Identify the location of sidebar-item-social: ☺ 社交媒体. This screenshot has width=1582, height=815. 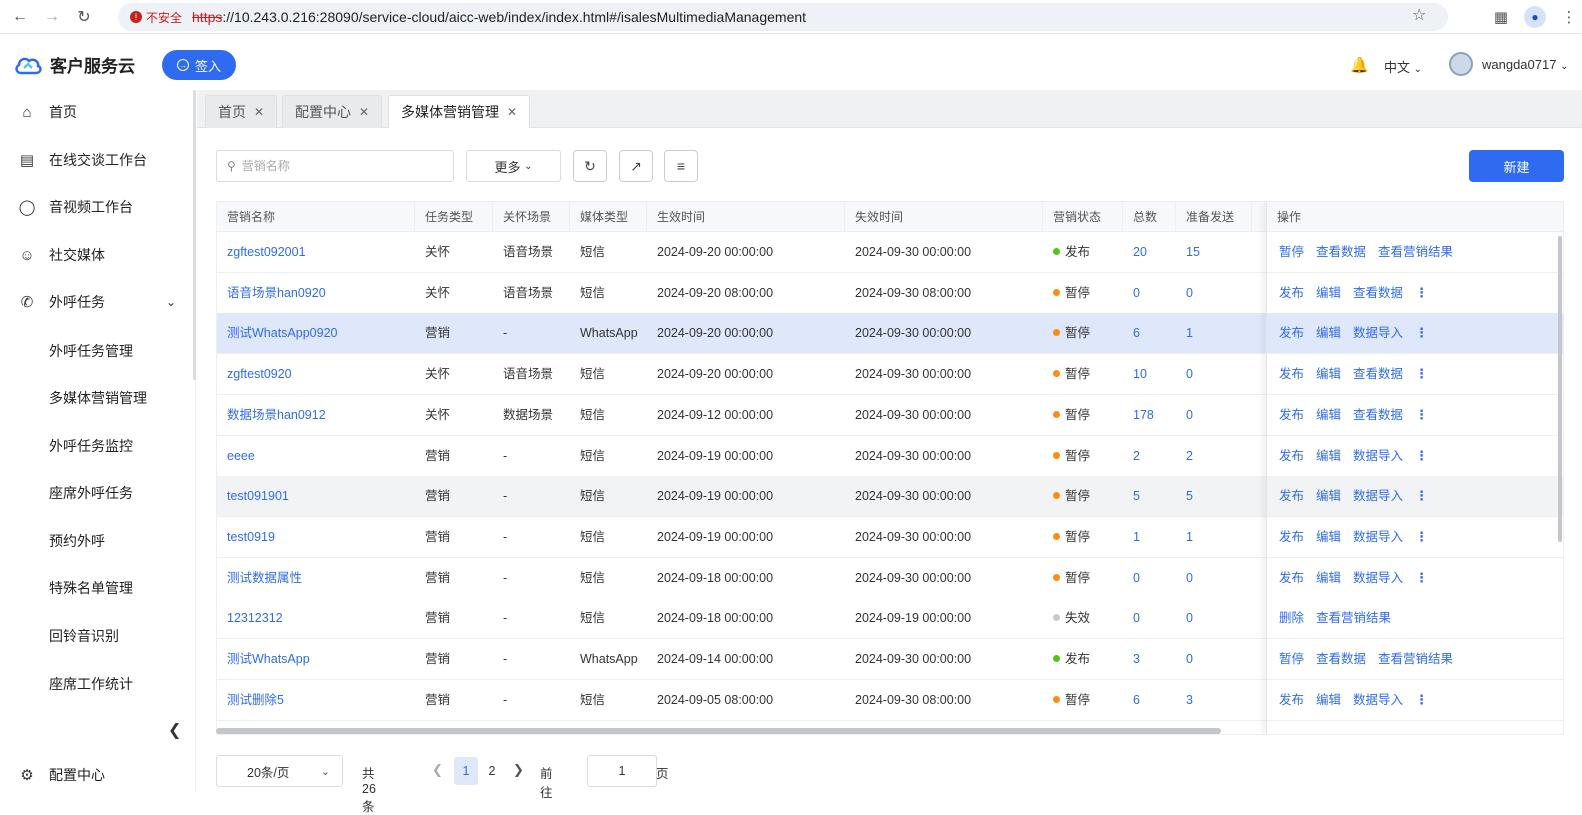
(98, 255).